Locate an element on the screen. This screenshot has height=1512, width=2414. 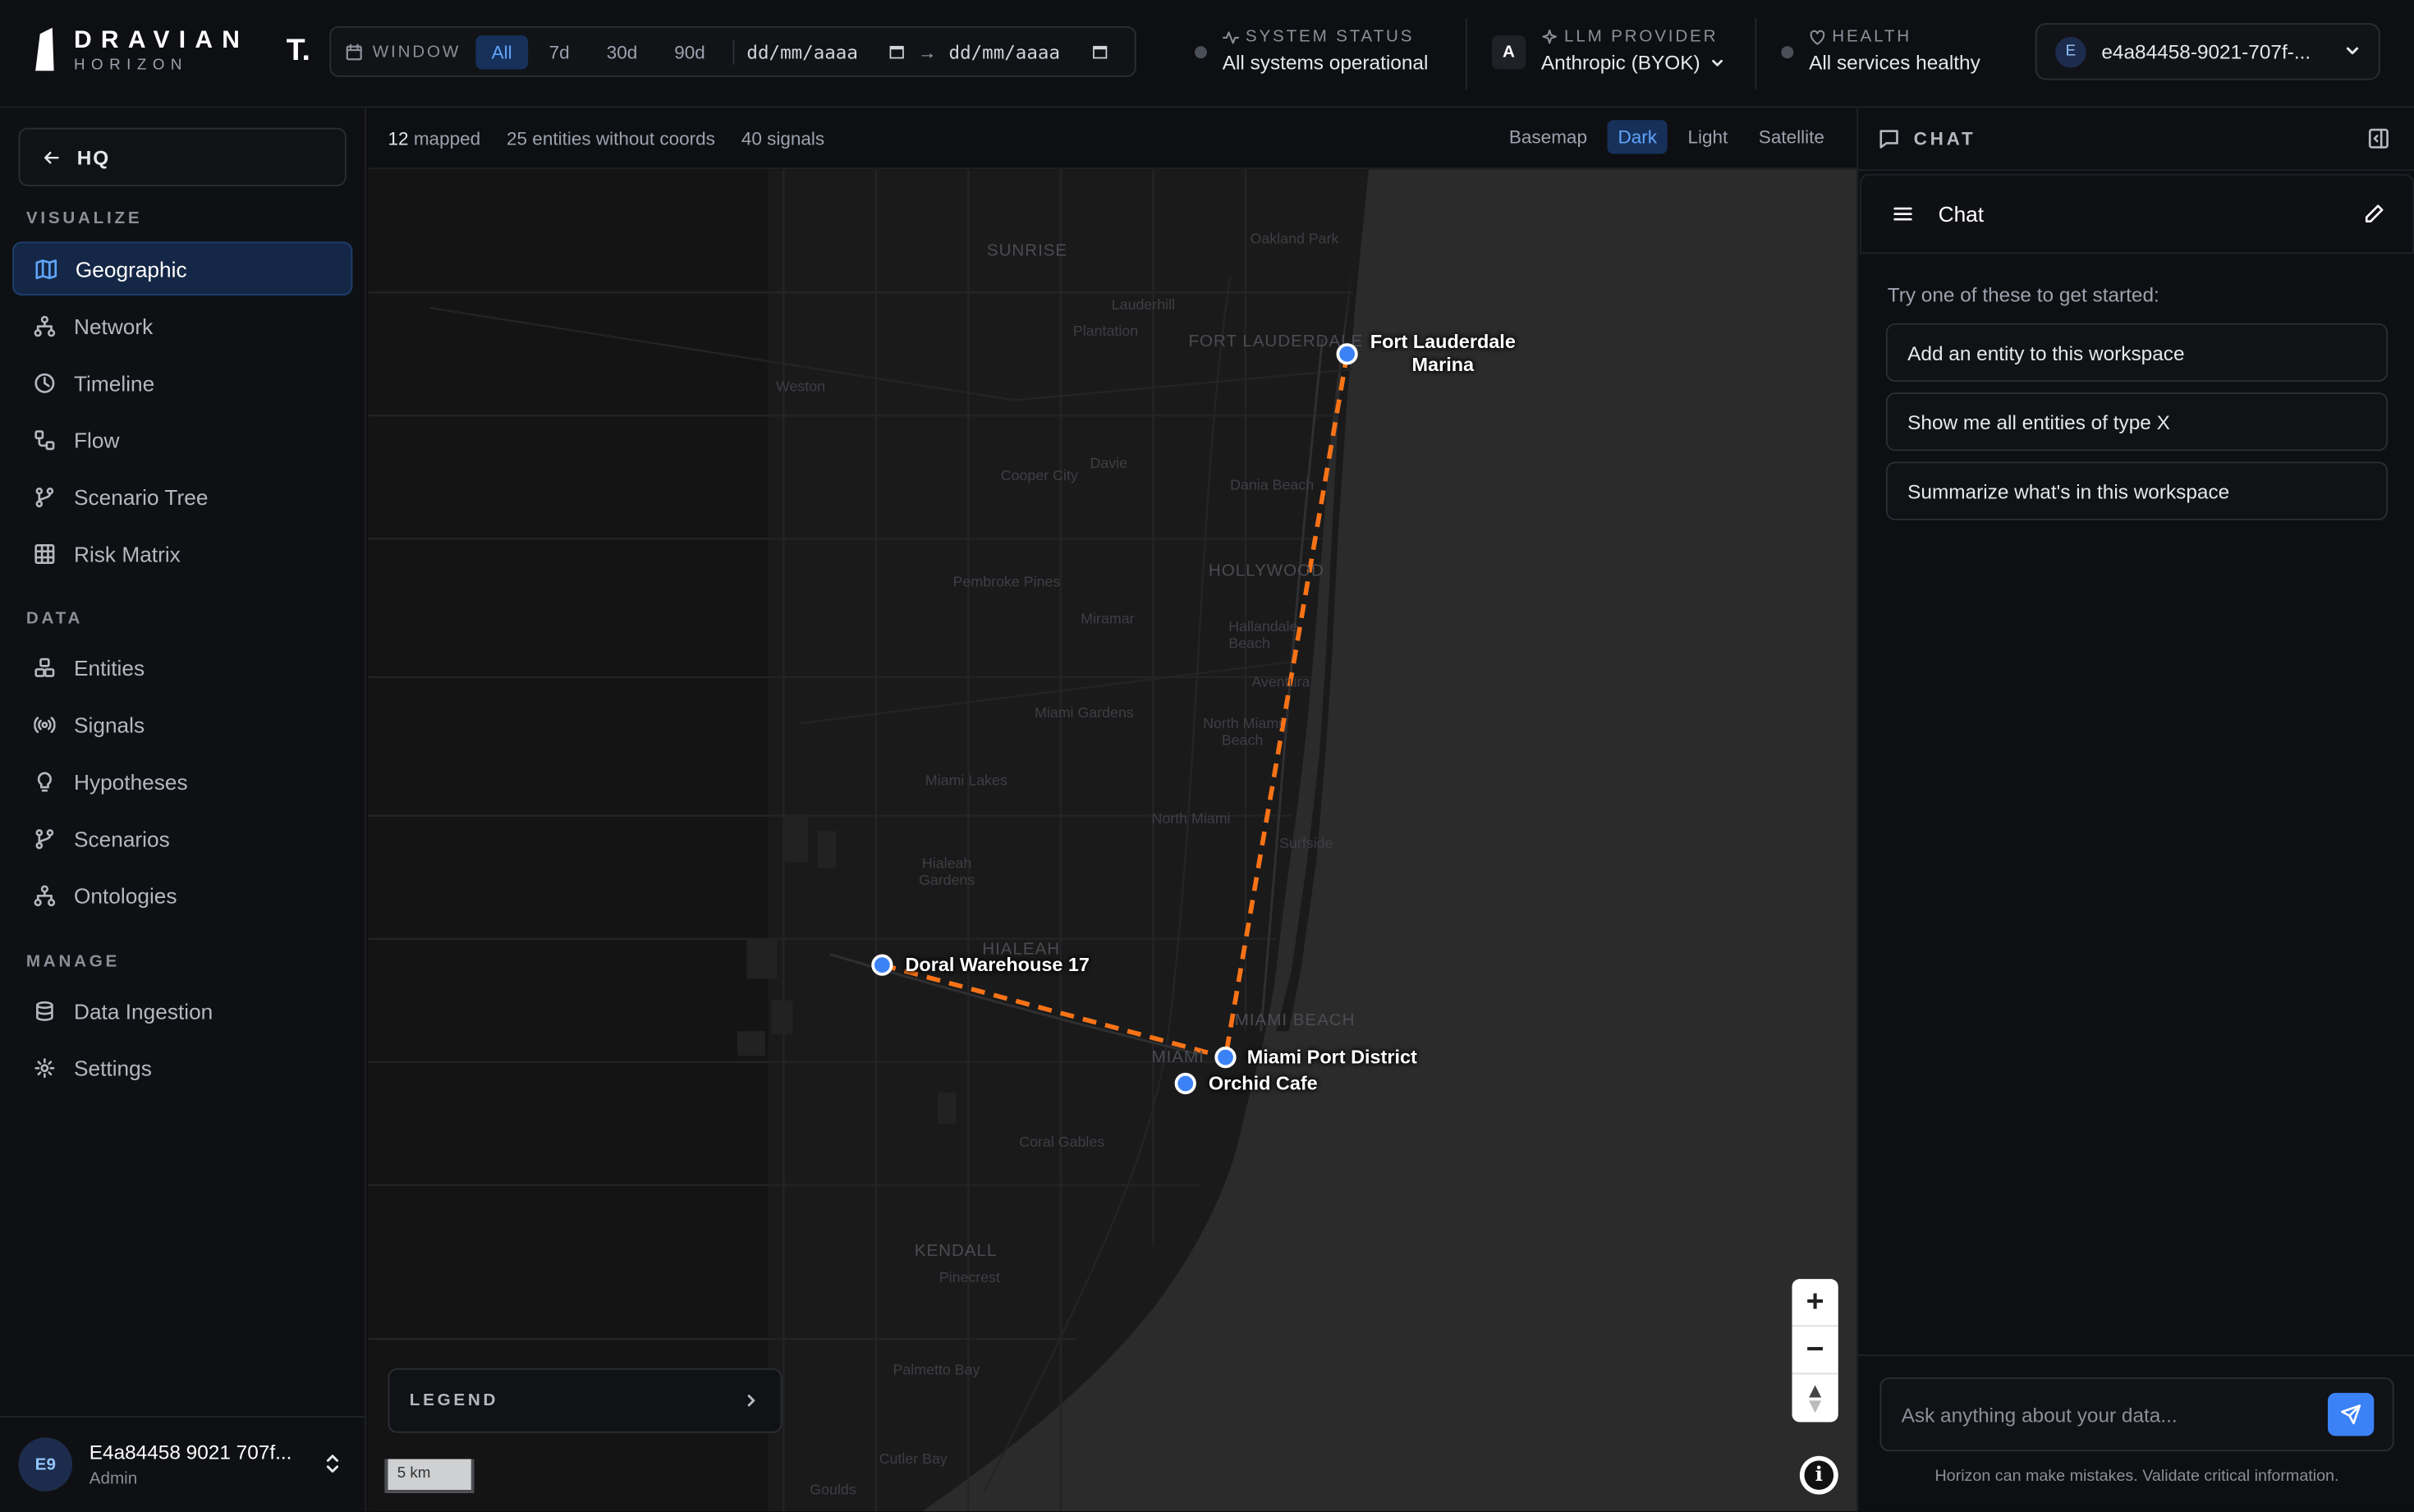
sidebar-item-geographic: Geographic is located at coordinates (182, 268).